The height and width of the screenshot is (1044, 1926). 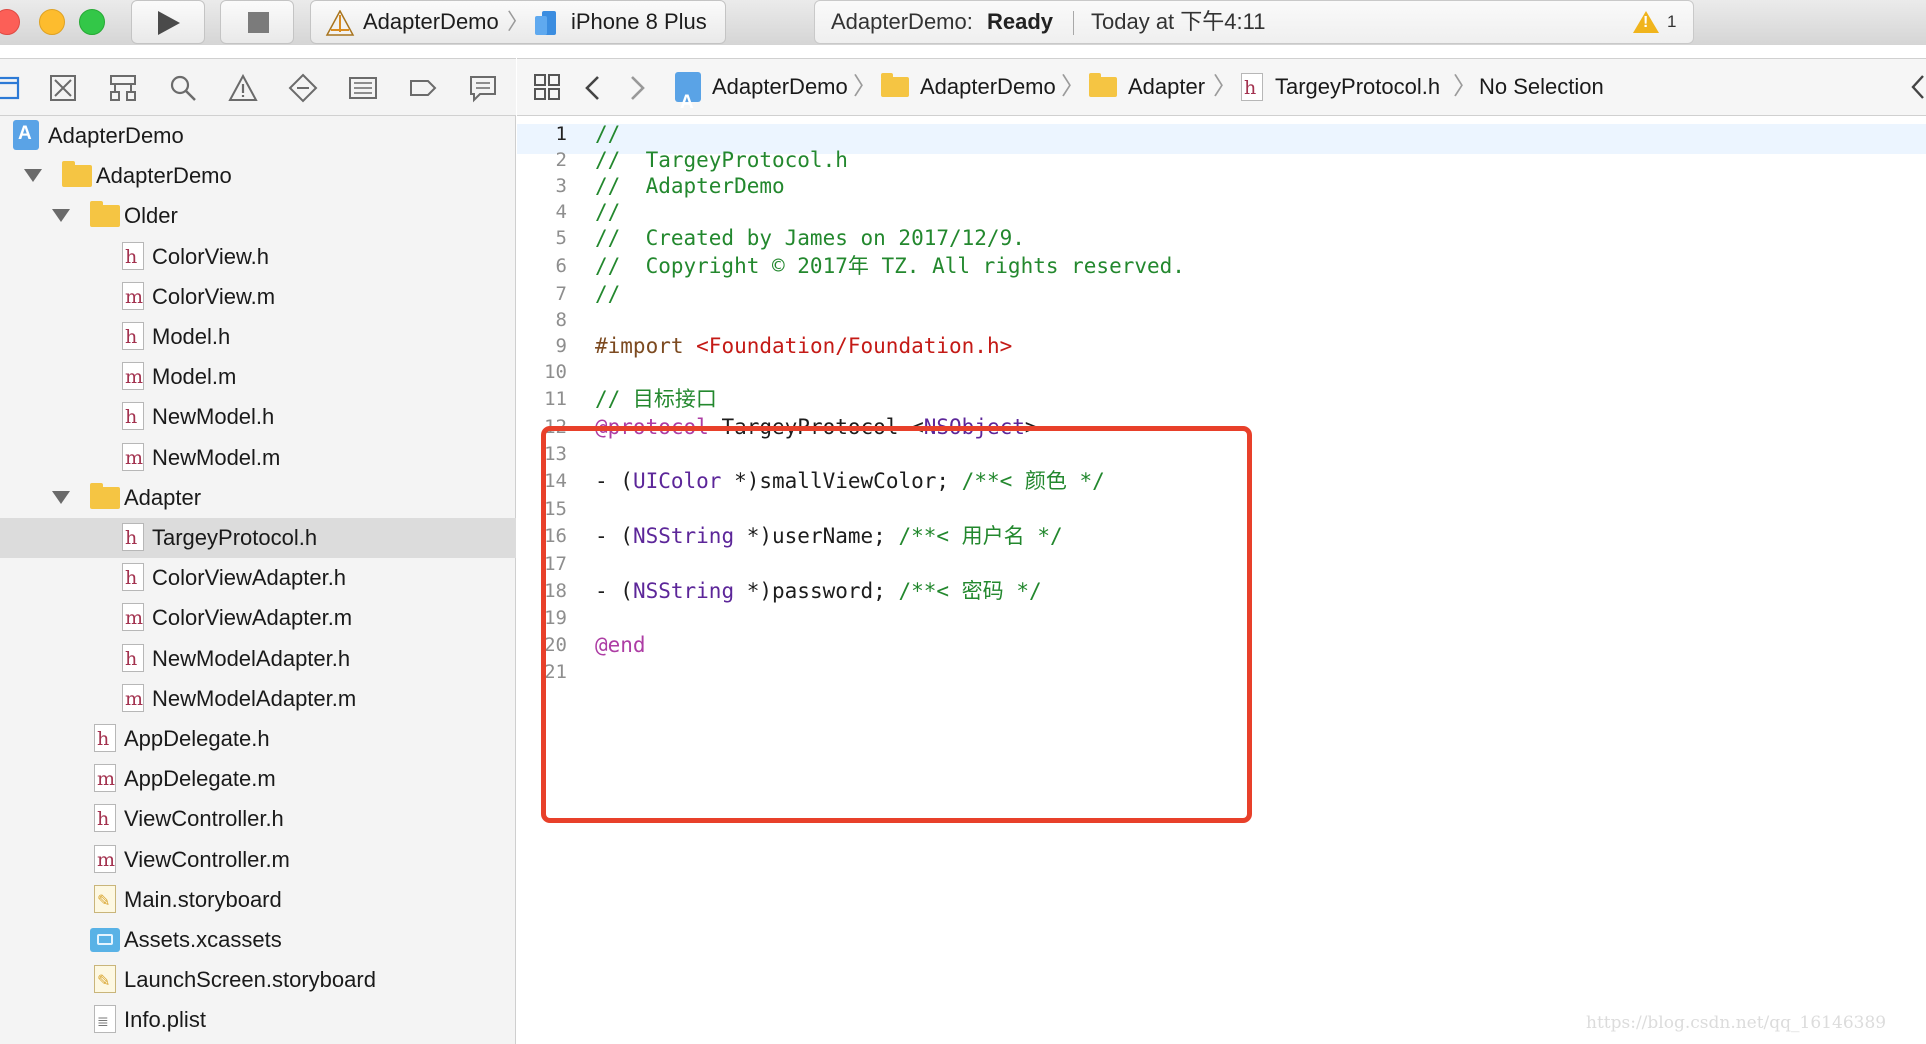 What do you see at coordinates (1541, 87) in the screenshot?
I see `jumpbar-item-selection: No Selection` at bounding box center [1541, 87].